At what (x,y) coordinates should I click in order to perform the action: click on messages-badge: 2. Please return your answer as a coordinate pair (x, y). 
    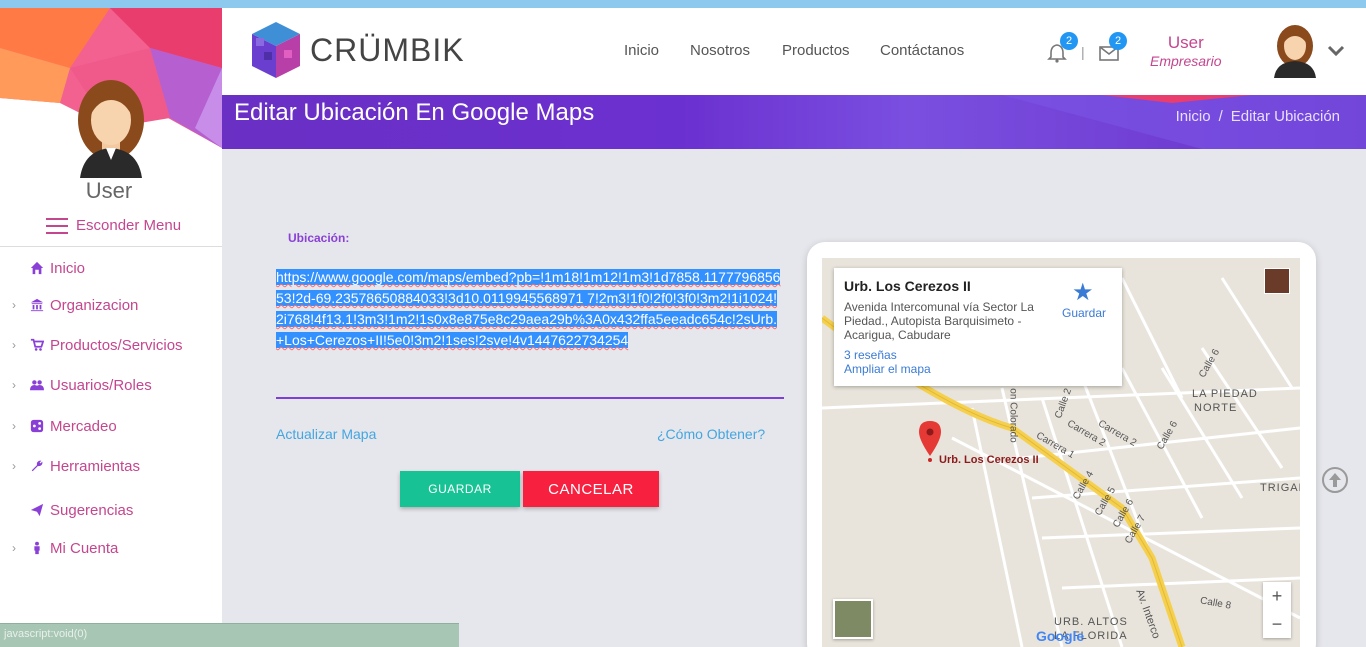
    Looking at the image, I should click on (1118, 41).